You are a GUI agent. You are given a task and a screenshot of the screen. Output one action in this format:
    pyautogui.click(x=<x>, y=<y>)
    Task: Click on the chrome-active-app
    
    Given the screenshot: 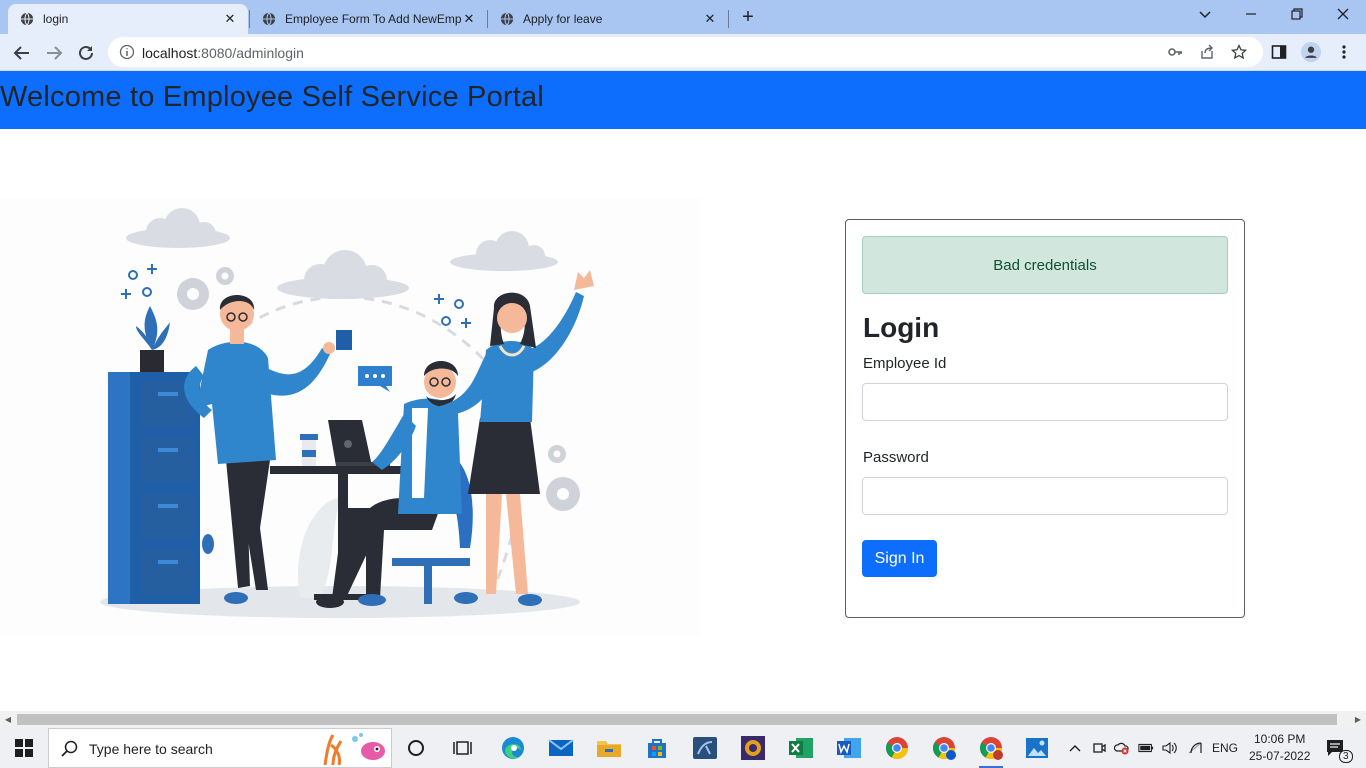 What is the action you would take?
    pyautogui.click(x=991, y=751)
    